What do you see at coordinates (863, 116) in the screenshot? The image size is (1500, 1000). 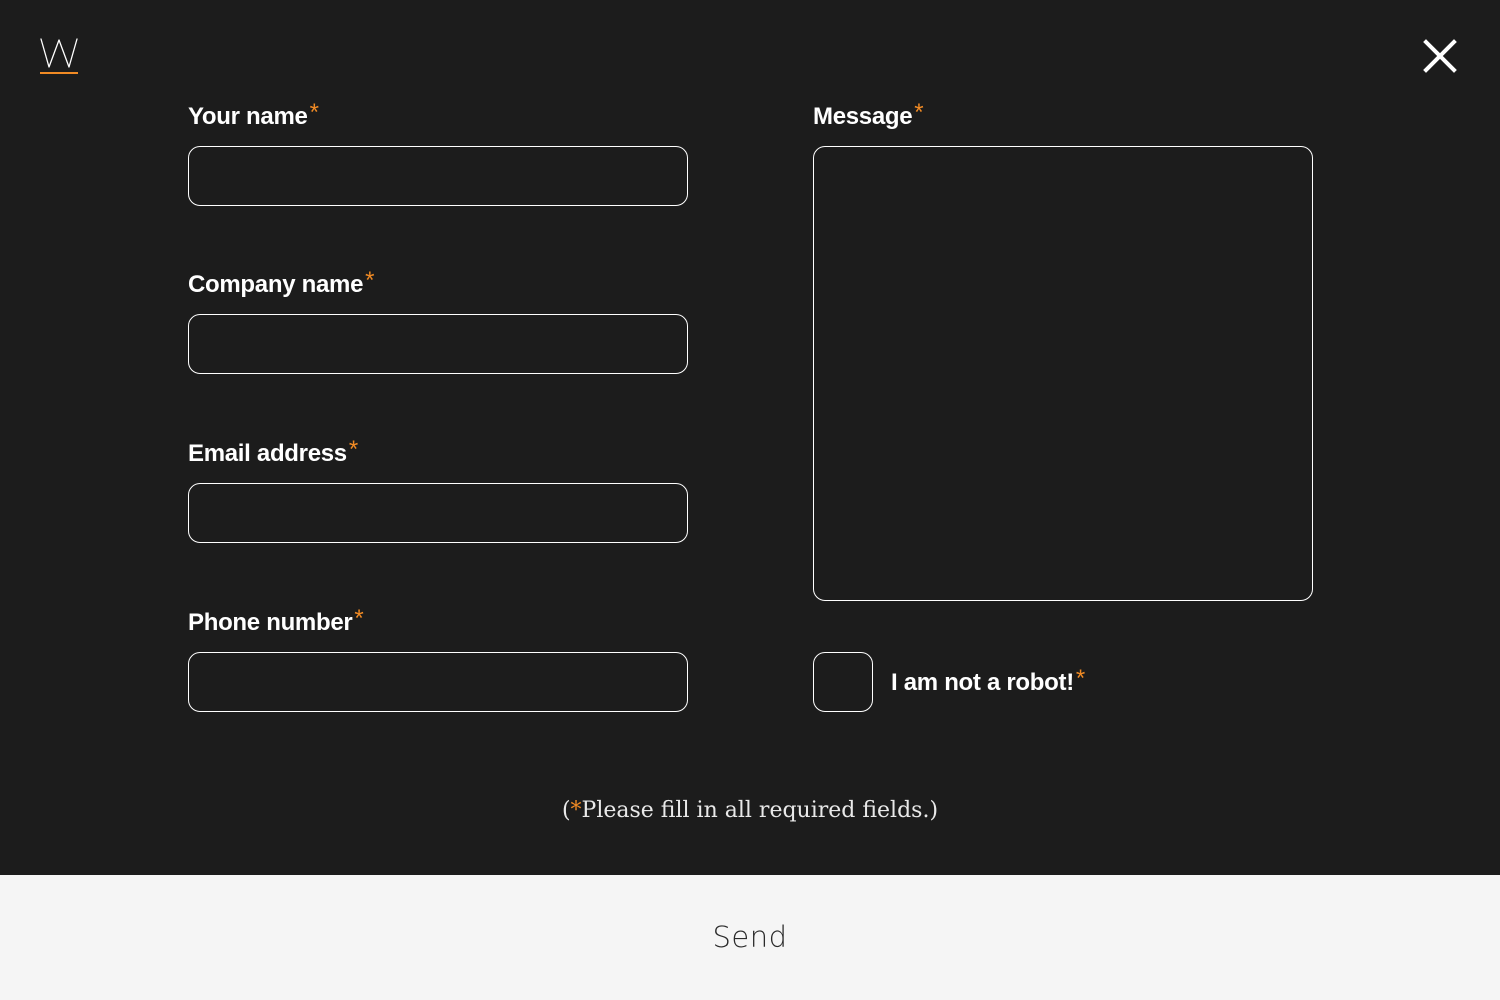 I see `message-label-text: Message` at bounding box center [863, 116].